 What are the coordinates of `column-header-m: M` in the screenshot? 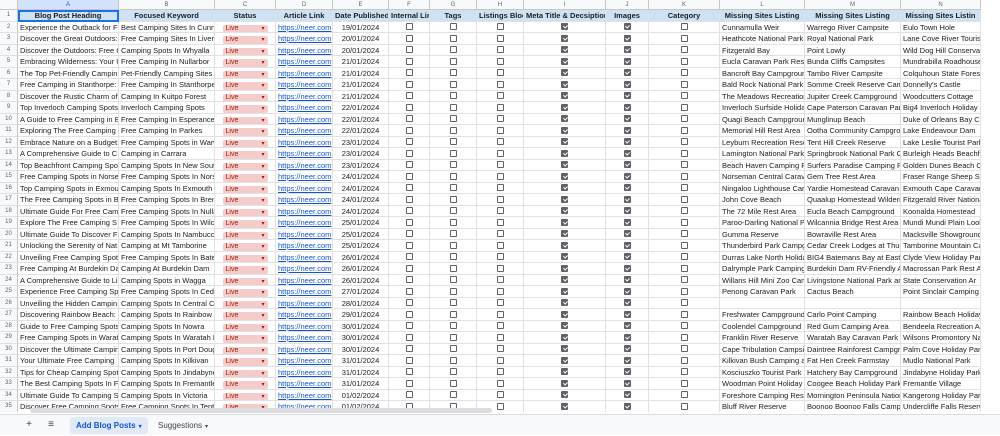 It's located at (853, 5).